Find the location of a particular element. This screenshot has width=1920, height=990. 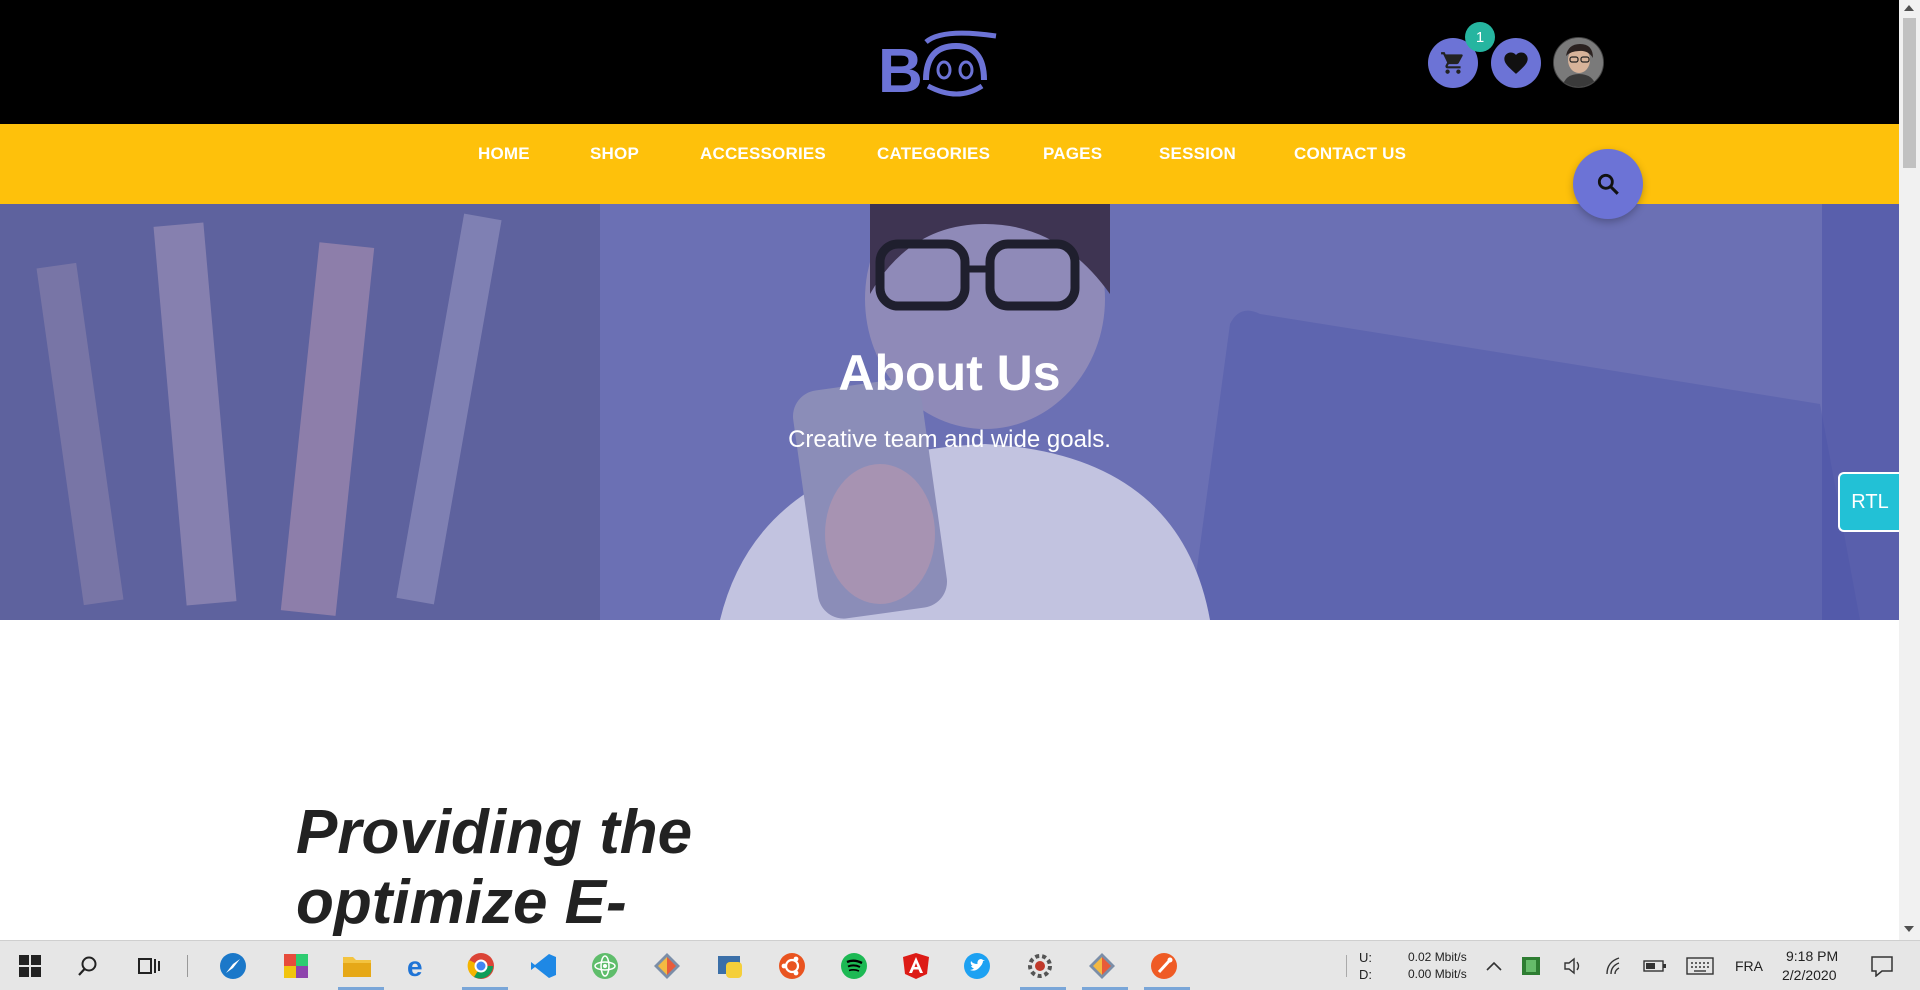

edge-icon: e is located at coordinates (418, 966).